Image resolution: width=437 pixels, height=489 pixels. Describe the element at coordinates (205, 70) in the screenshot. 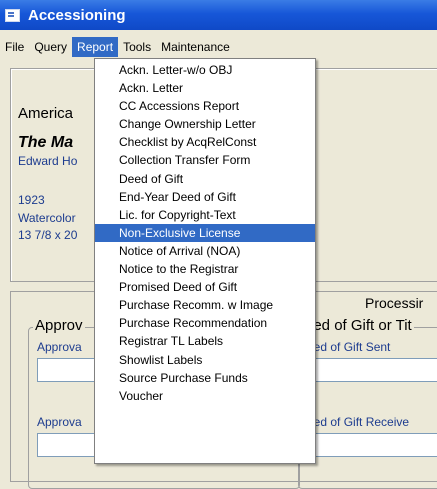

I see `report-menu-item: Ackn. Letter-w/o OBJ` at that location.